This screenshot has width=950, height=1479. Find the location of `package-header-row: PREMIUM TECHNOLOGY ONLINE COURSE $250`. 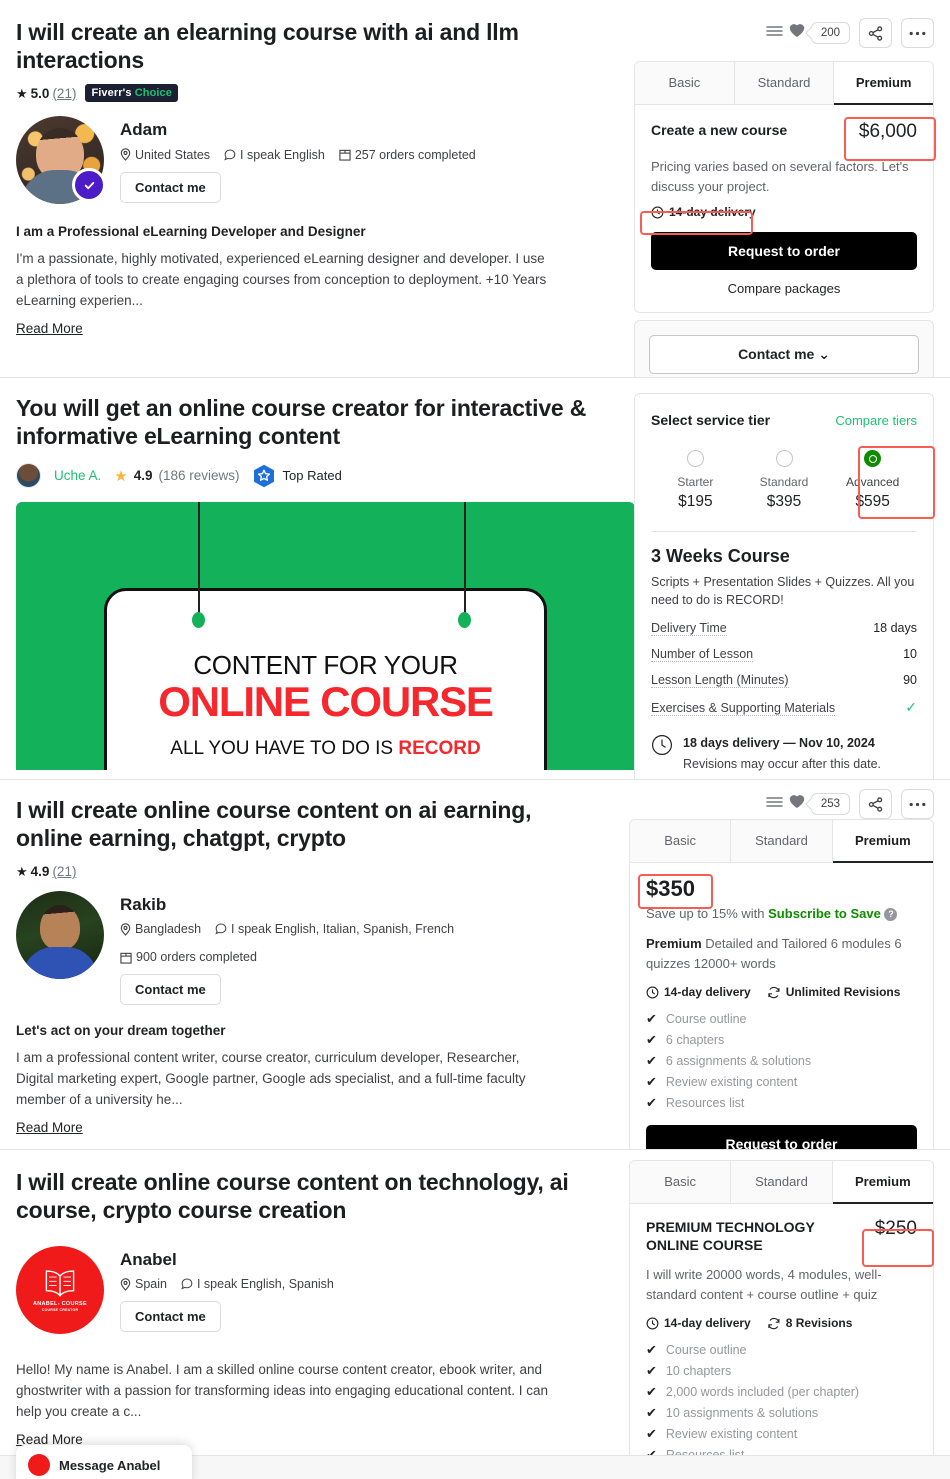

package-header-row: PREMIUM TECHNOLOGY ONLINE COURSE $250 is located at coordinates (781, 1236).